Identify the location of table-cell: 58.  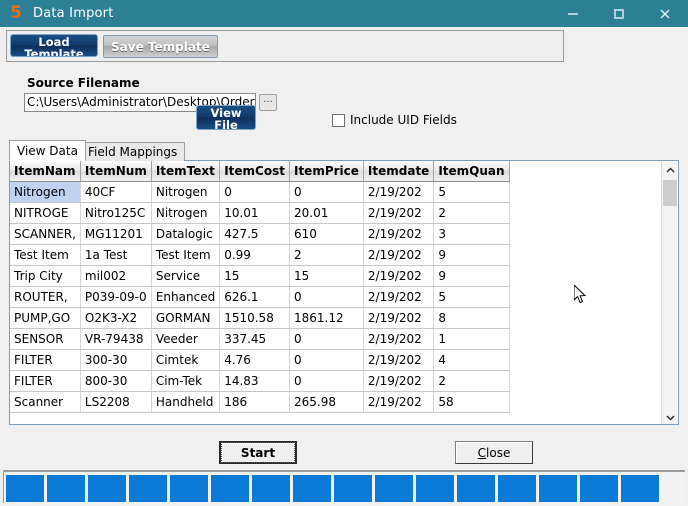
(471, 402).